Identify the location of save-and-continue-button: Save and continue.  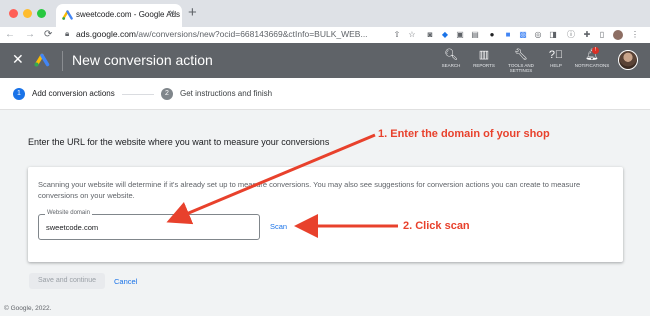
(67, 281).